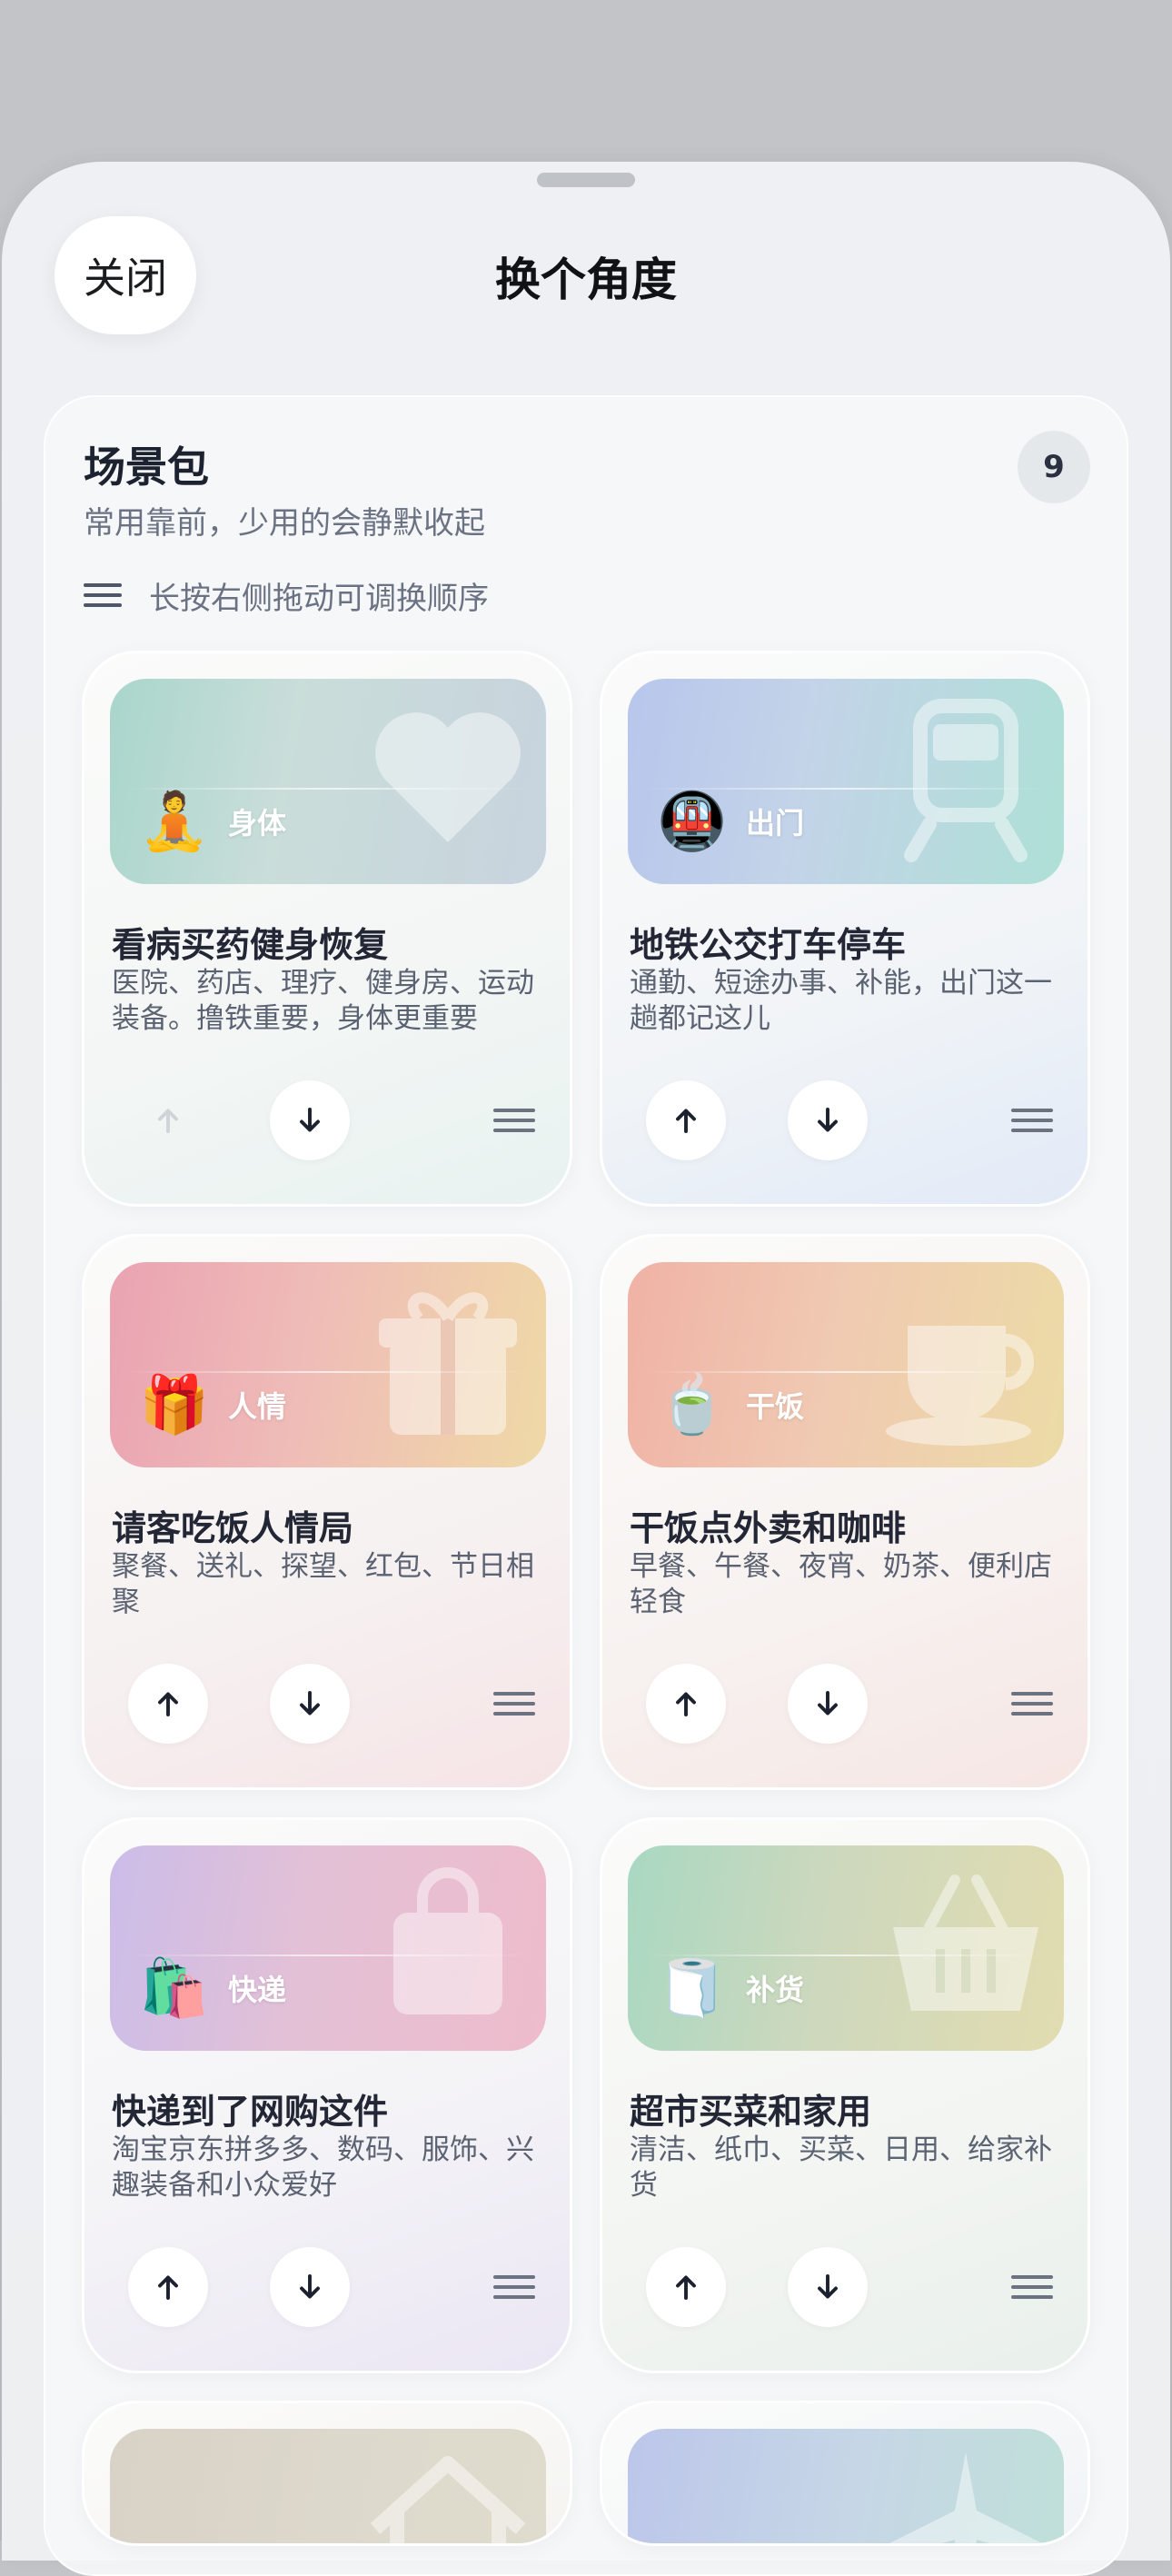 Image resolution: width=1172 pixels, height=2576 pixels. I want to click on card-tag: 补货, so click(775, 1990).